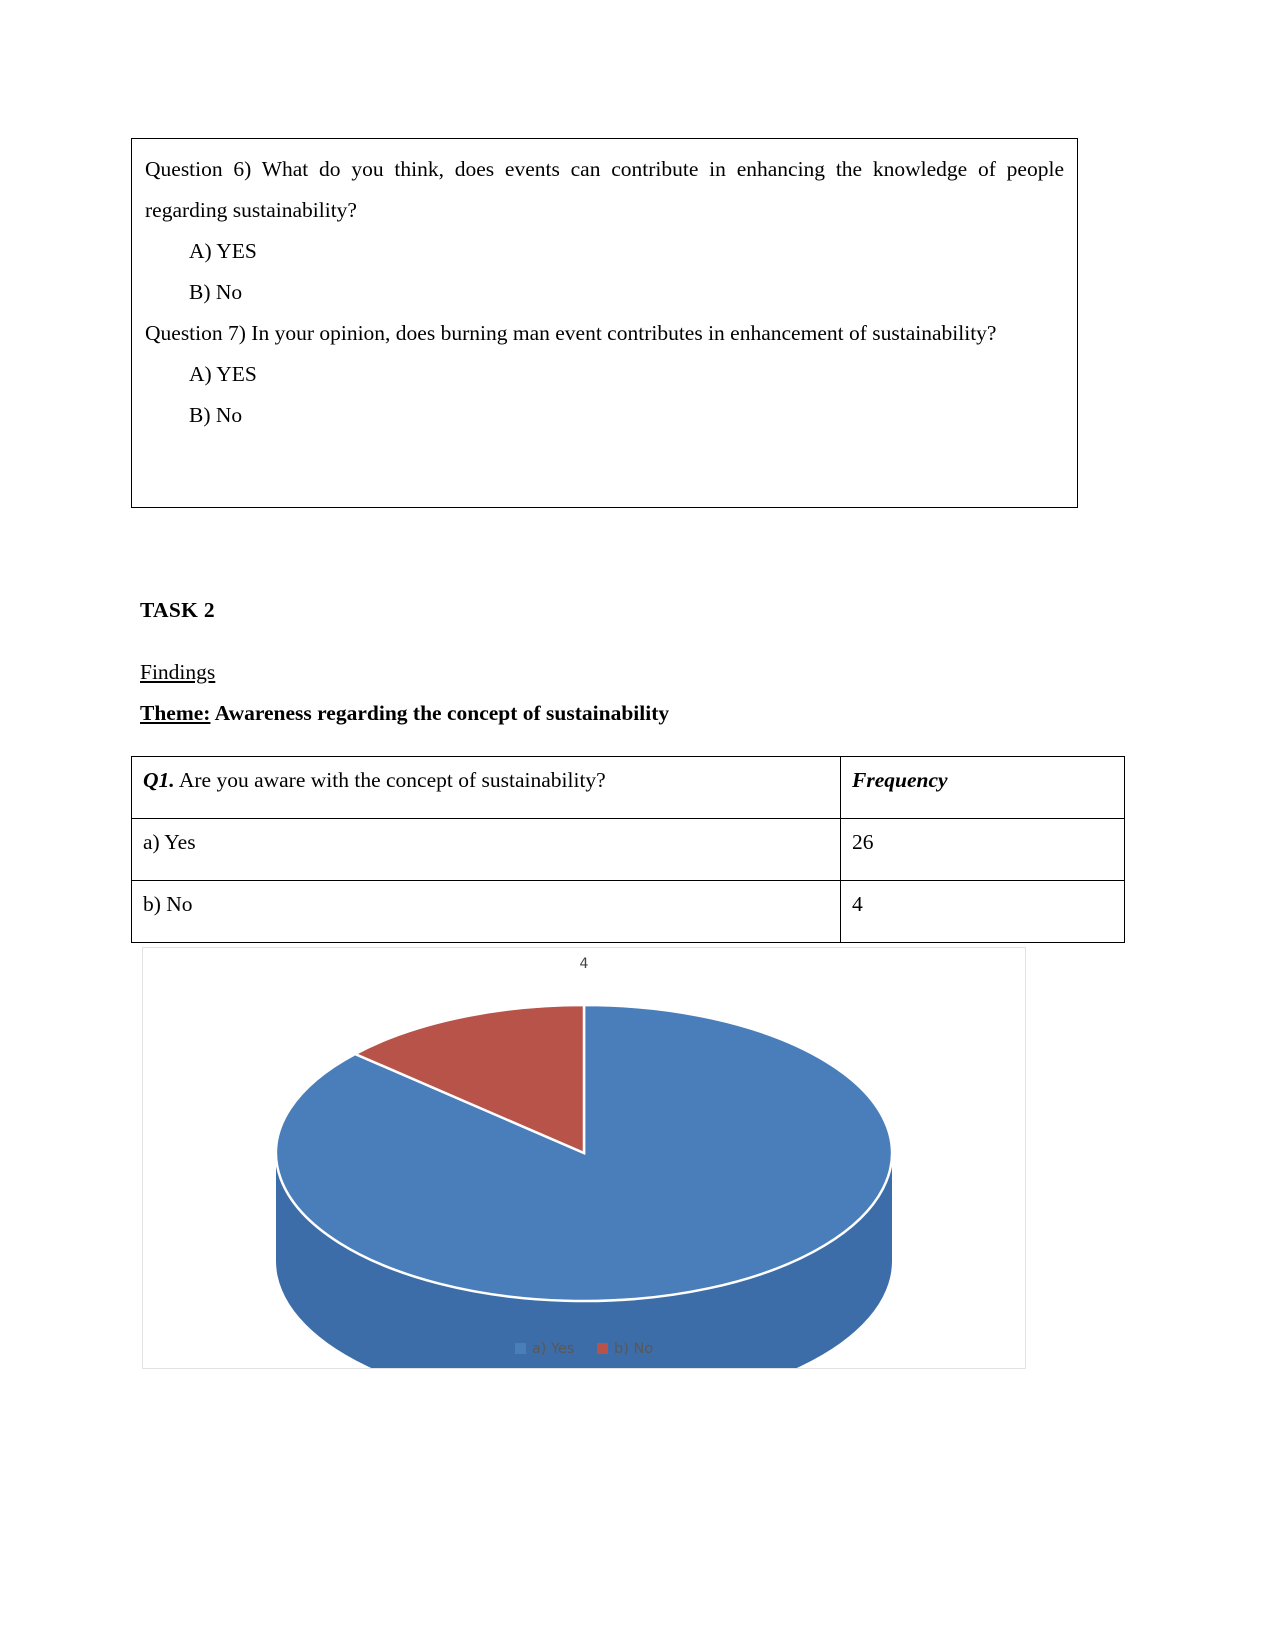 The height and width of the screenshot is (1651, 1275). Describe the element at coordinates (216, 415) in the screenshot. I see `question-7-option-b: B) No` at that location.